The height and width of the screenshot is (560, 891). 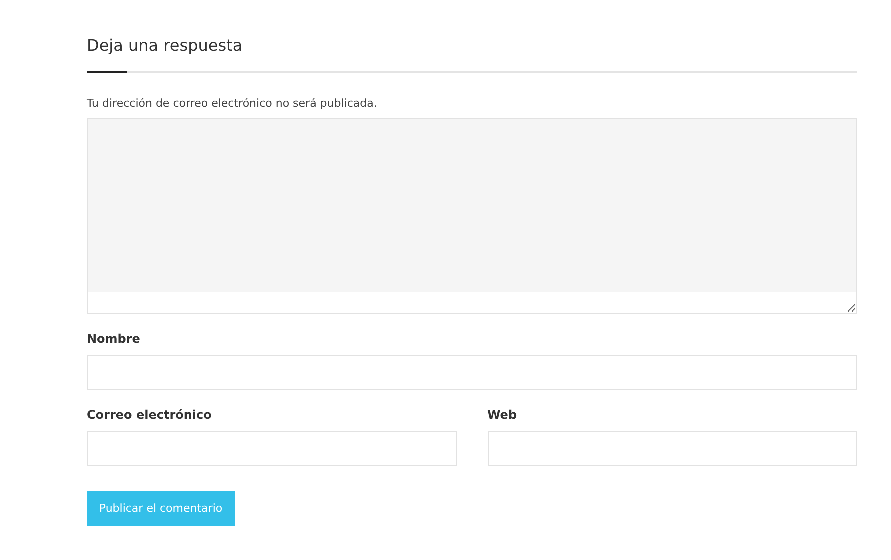 I want to click on field-label: Correo electrónico, so click(x=149, y=415).